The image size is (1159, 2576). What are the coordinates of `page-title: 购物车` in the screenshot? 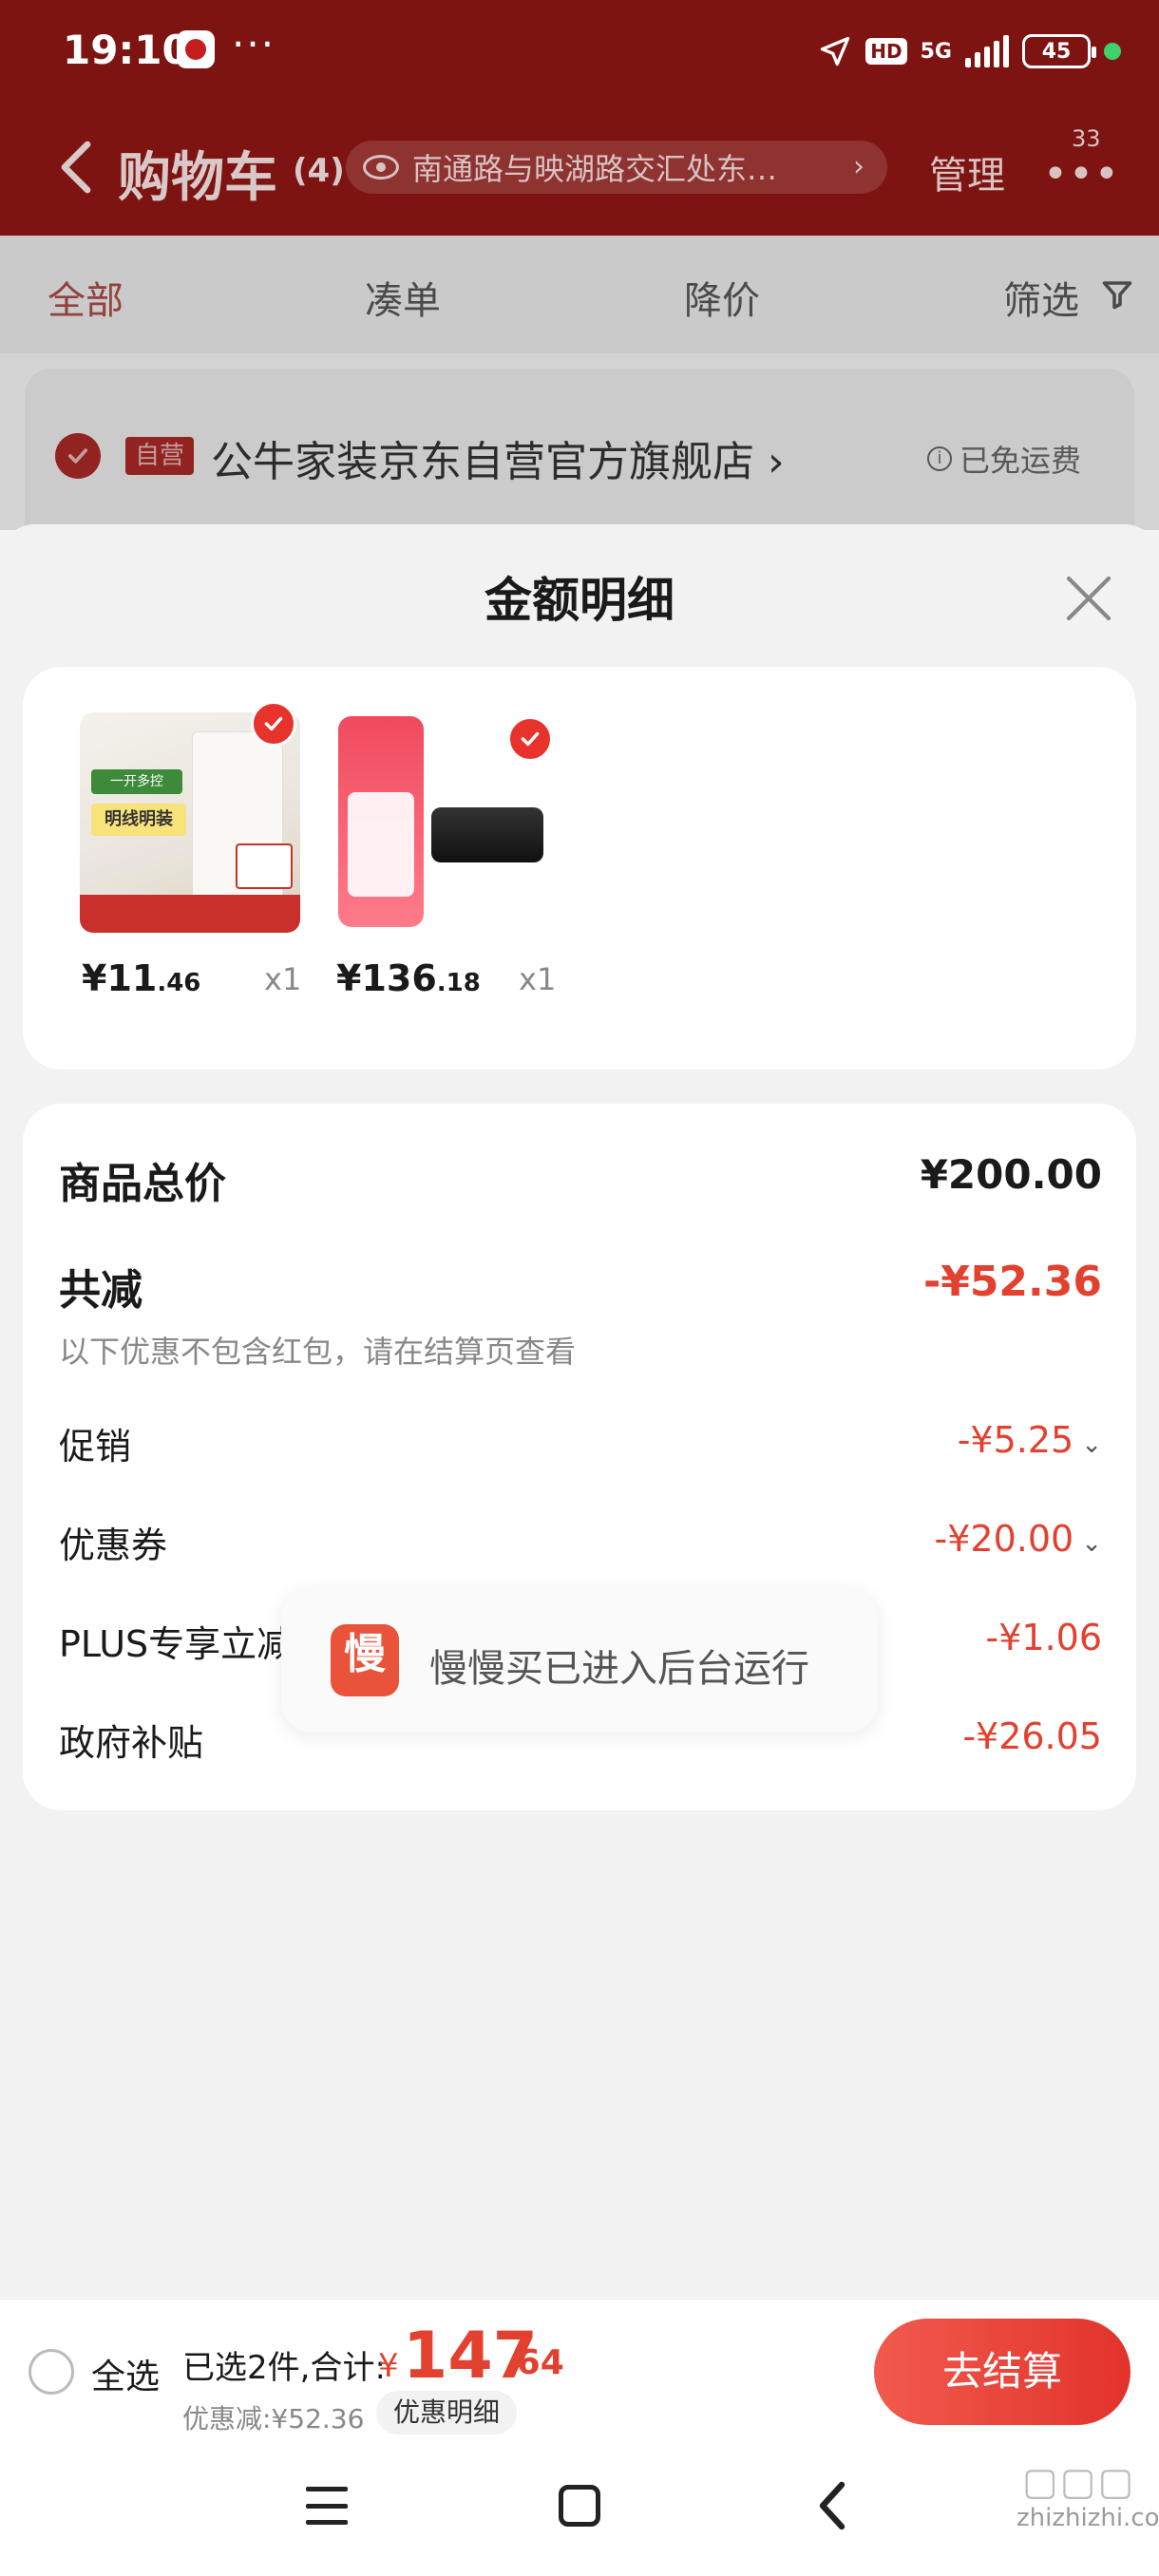 It's located at (197, 178).